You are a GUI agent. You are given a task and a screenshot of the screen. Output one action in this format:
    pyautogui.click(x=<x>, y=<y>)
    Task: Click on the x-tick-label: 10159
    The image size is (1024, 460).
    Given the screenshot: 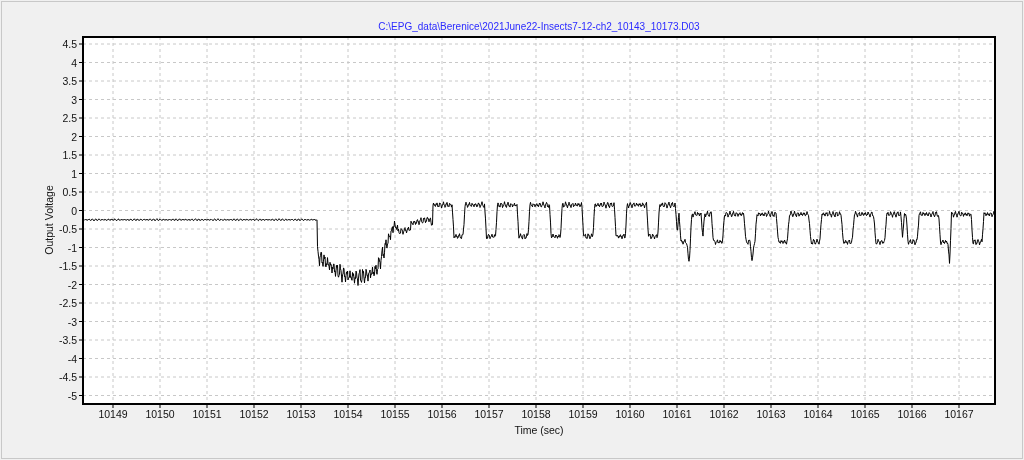 What is the action you would take?
    pyautogui.click(x=583, y=414)
    